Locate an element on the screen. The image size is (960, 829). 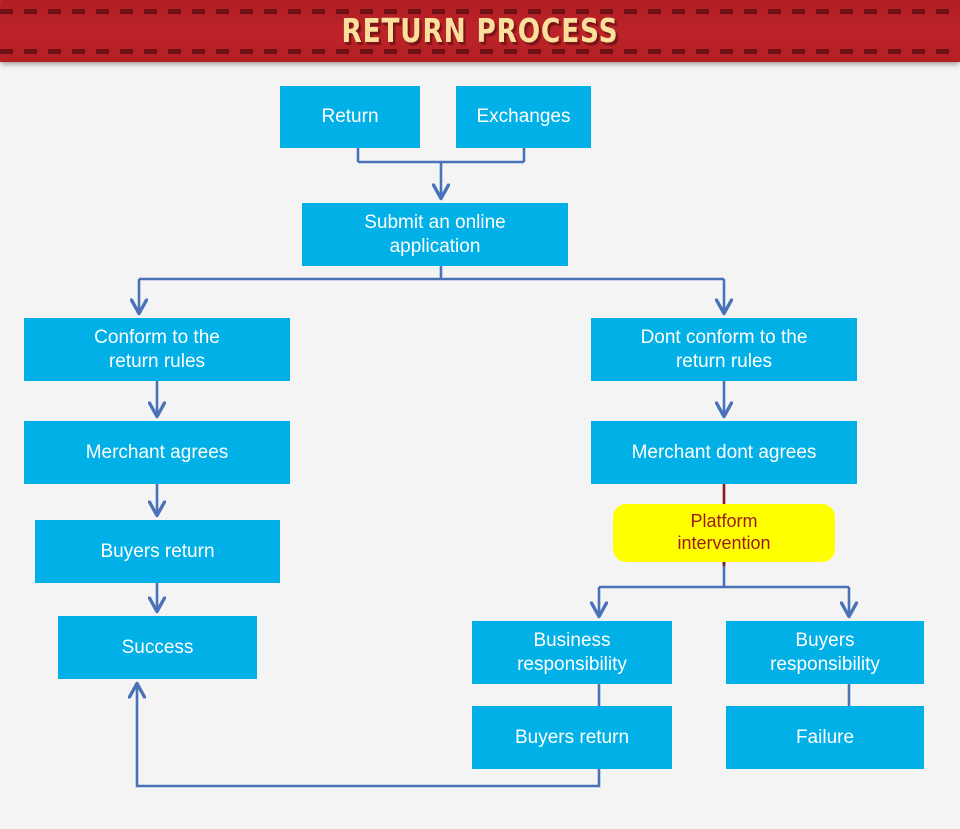
node-label: Conform to the return rules is located at coordinates (157, 349).